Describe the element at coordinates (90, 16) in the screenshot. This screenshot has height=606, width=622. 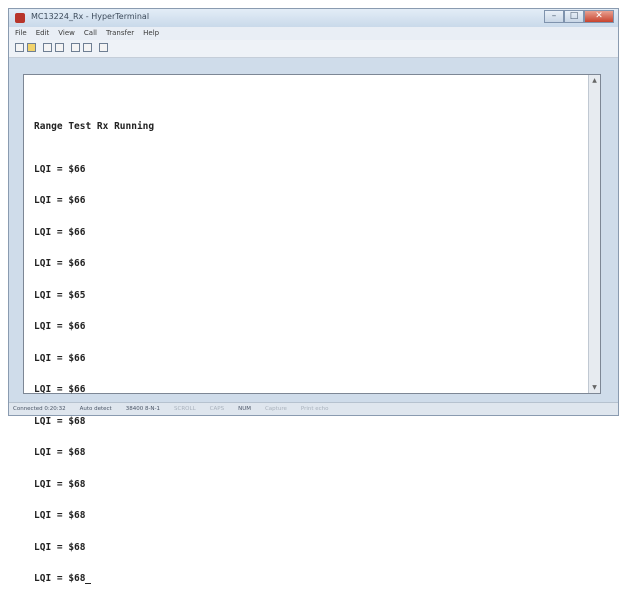
I see `window-title: MC13224_Rx - HyperTerminal` at that location.